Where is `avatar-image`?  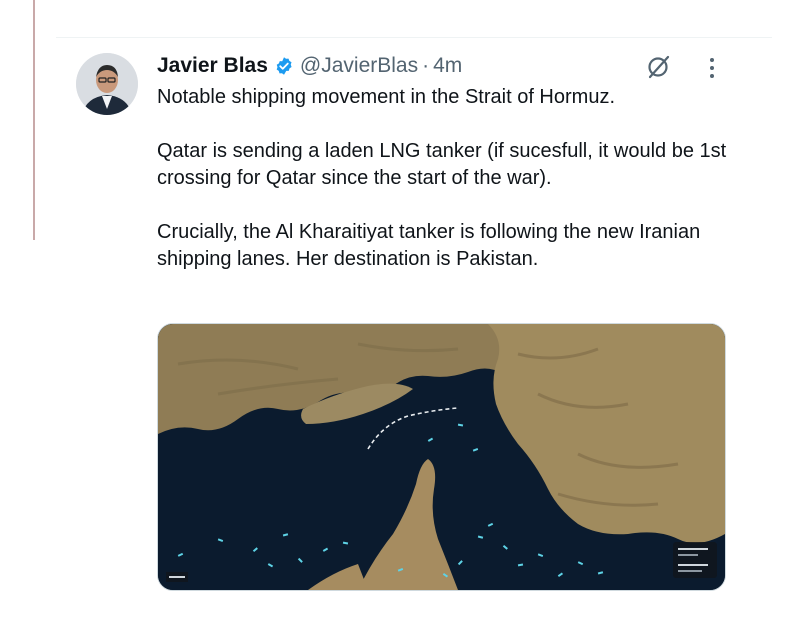
avatar-image is located at coordinates (107, 84).